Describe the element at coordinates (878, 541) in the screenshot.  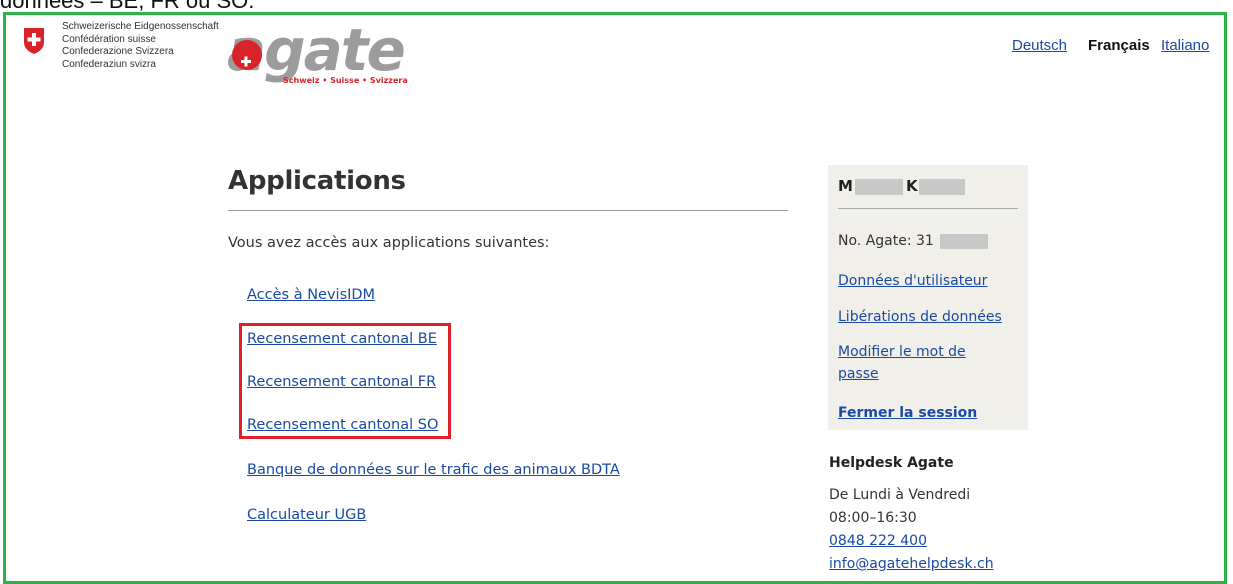
I see `helpdesk-phone-link: 0848 222 400` at that location.